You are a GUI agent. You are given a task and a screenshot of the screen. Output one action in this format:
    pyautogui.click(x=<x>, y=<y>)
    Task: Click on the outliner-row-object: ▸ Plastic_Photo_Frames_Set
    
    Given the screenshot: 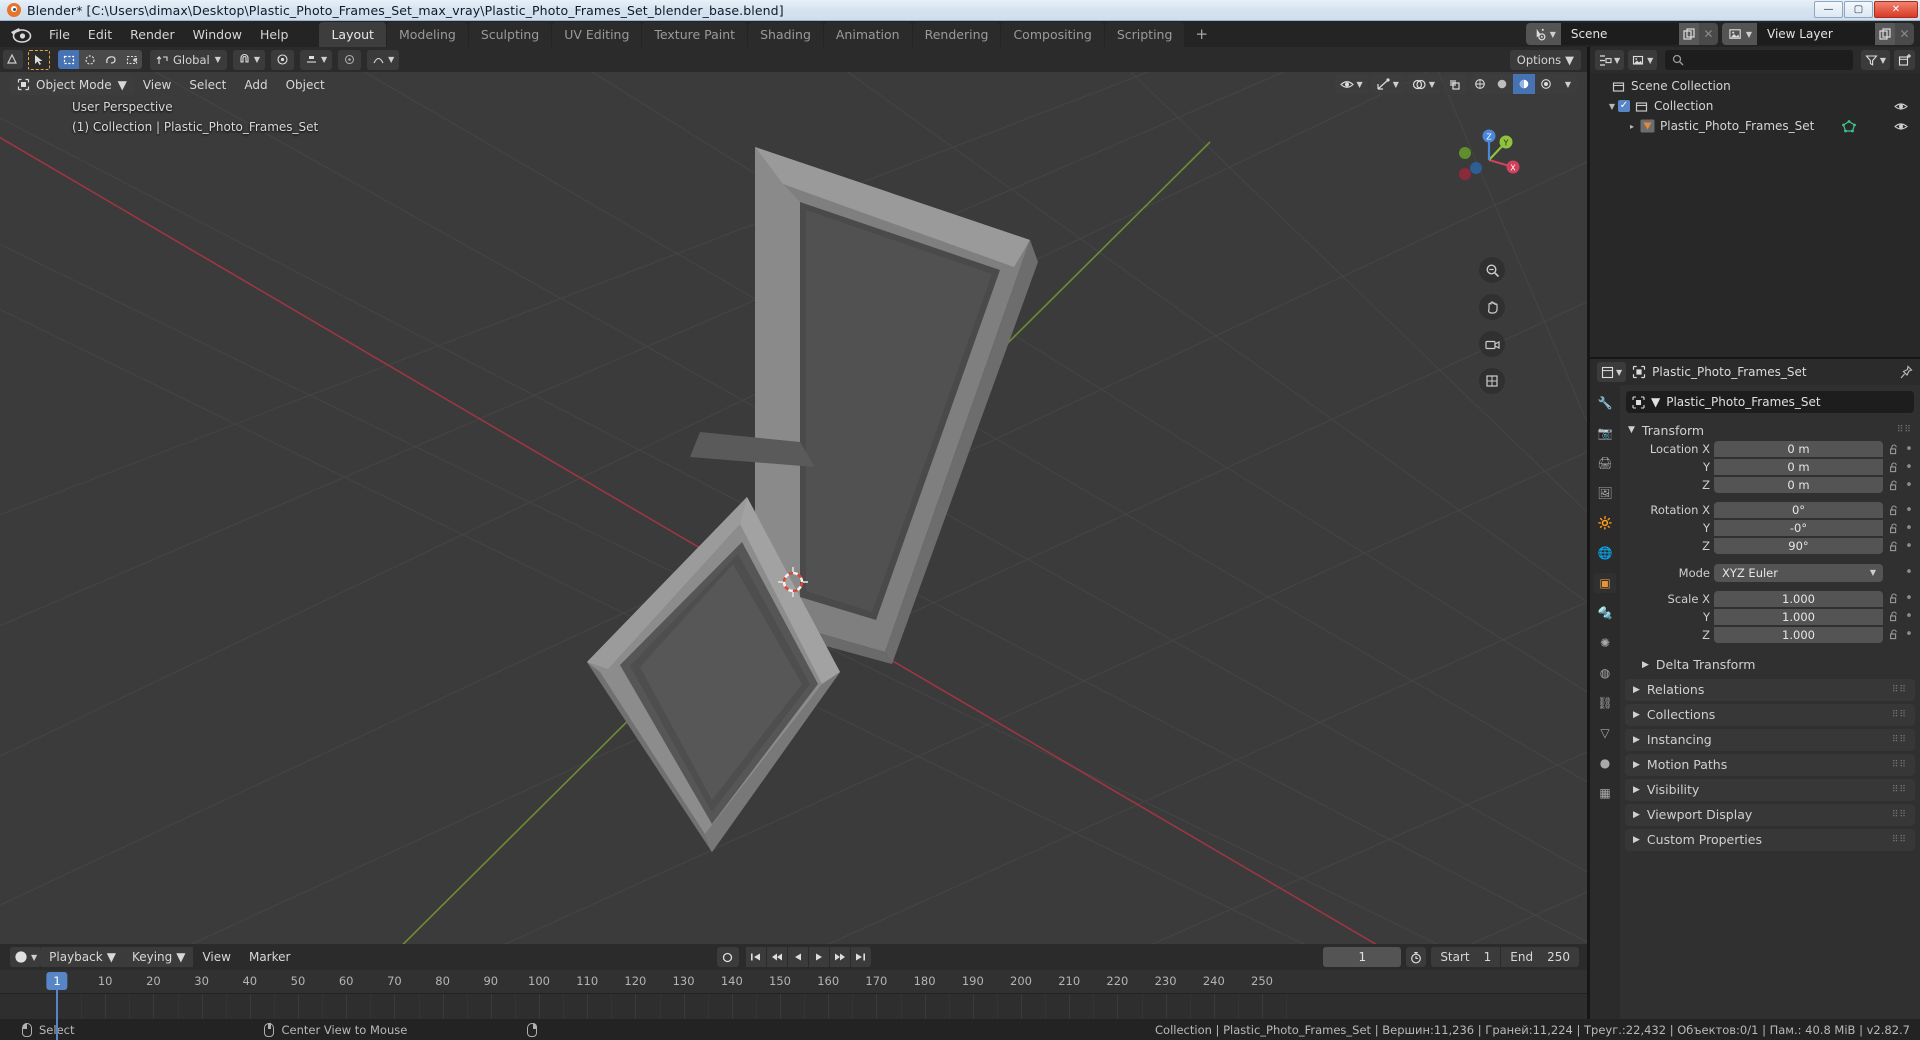 What is the action you would take?
    pyautogui.click(x=1755, y=126)
    